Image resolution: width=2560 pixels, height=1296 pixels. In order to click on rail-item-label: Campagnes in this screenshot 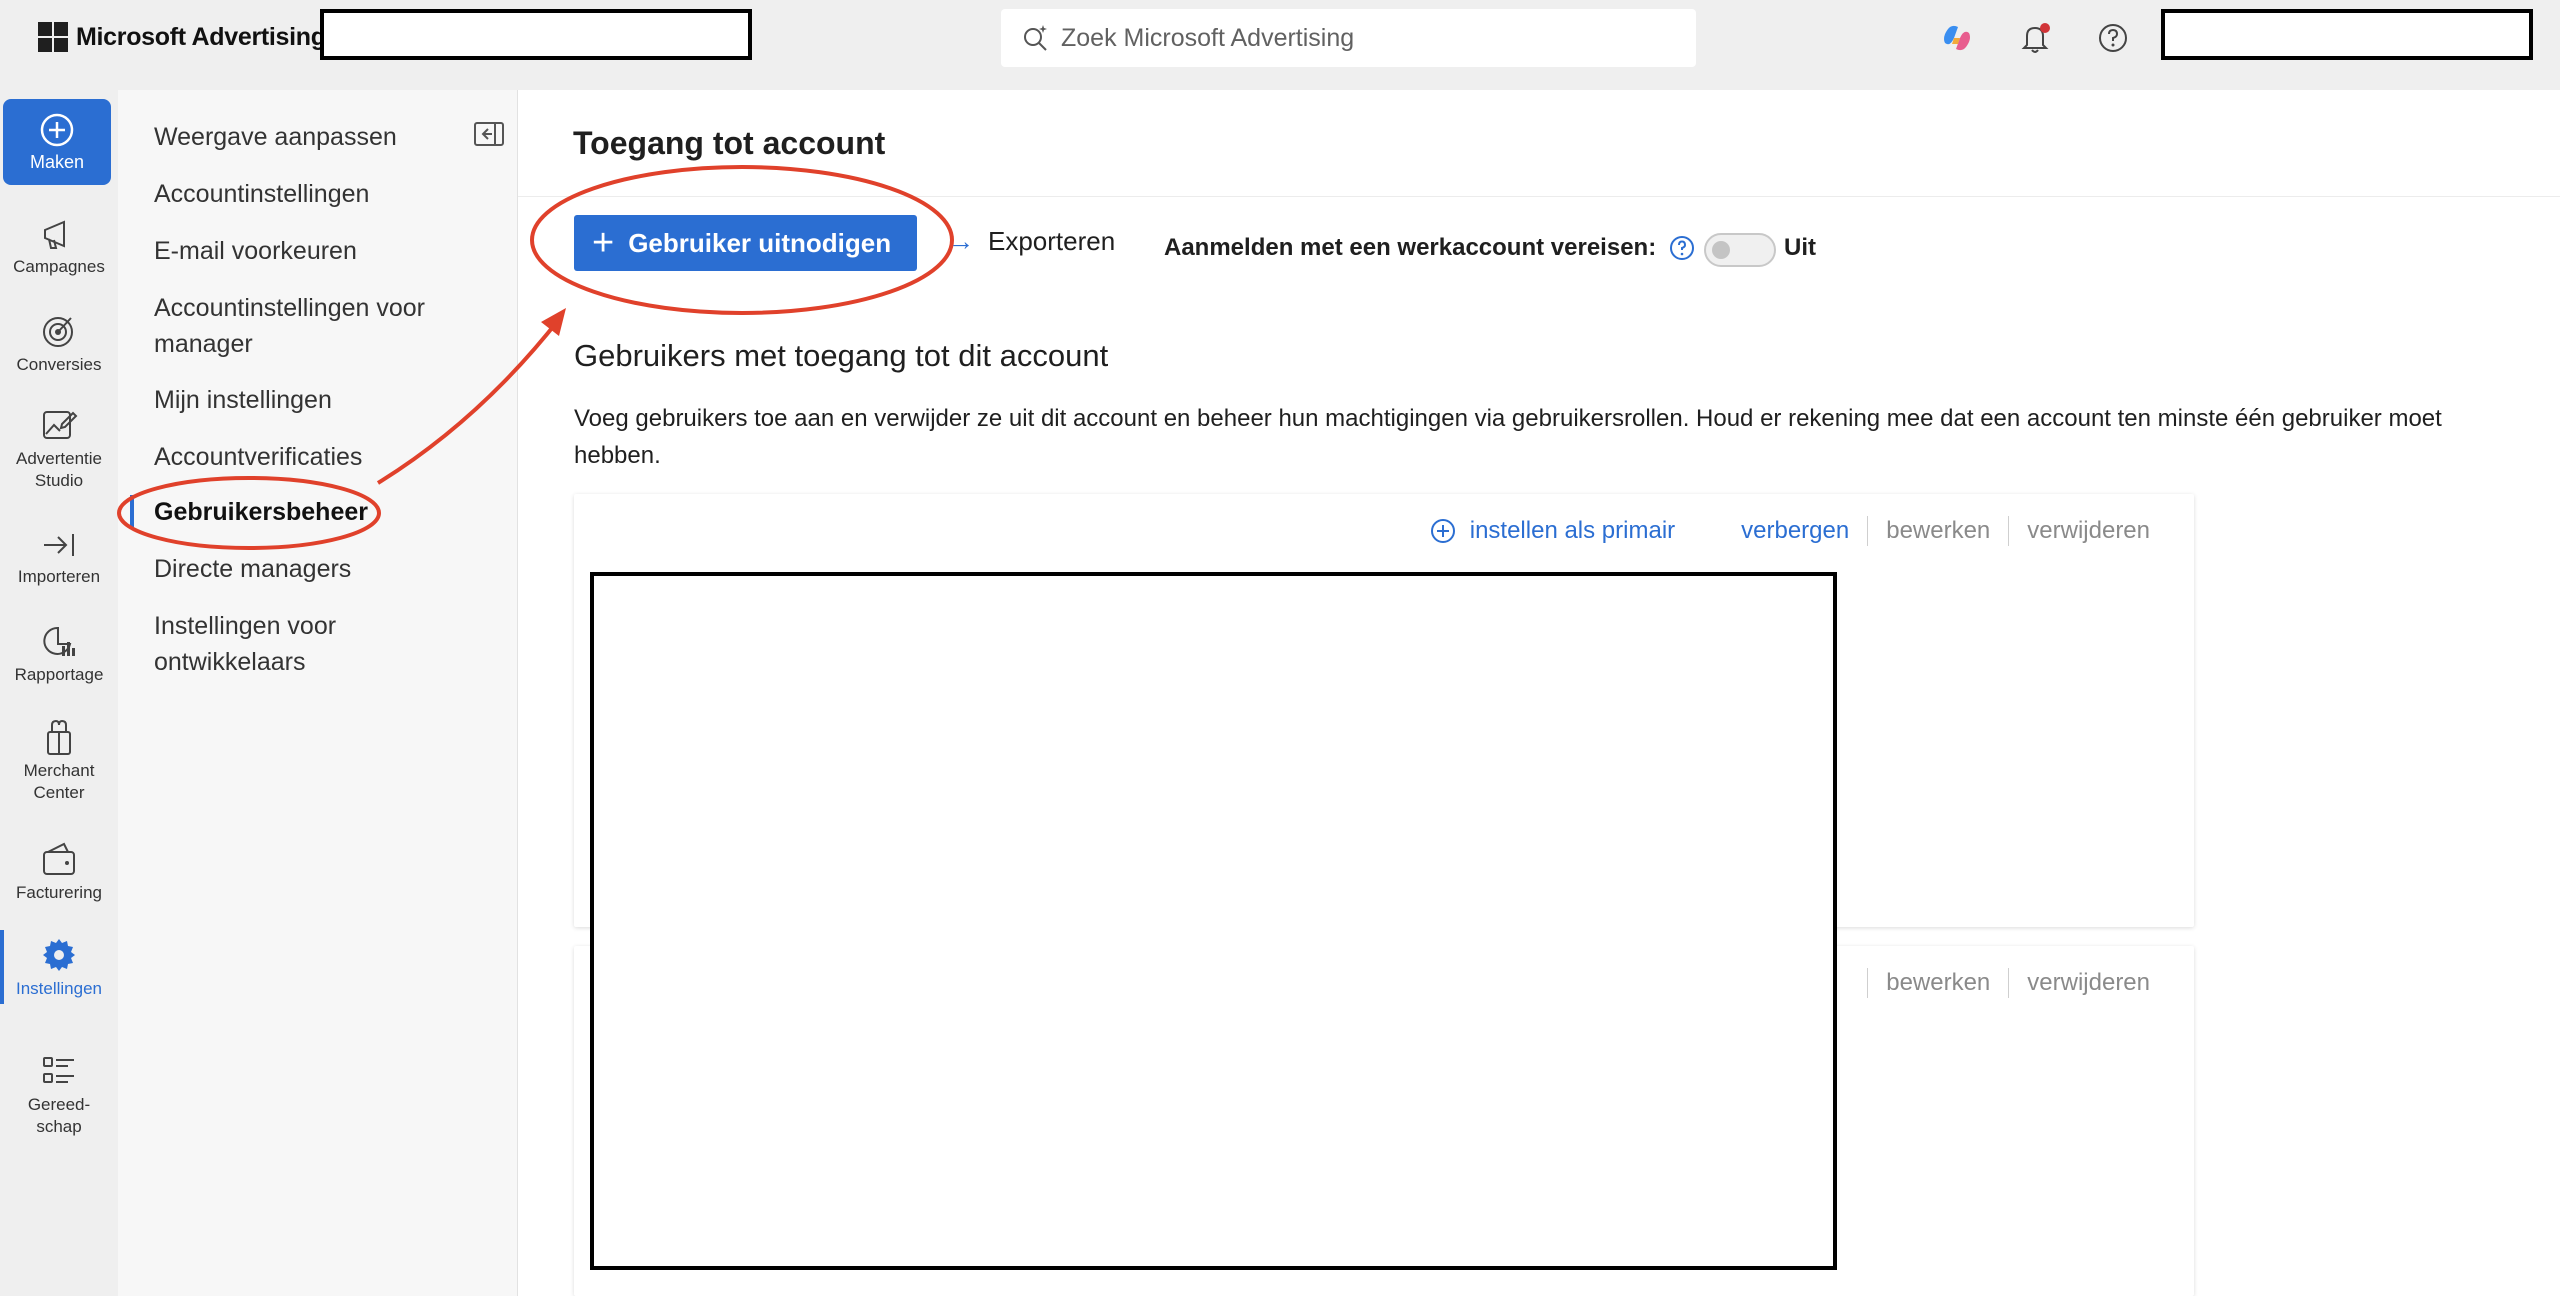, I will do `click(59, 266)`.